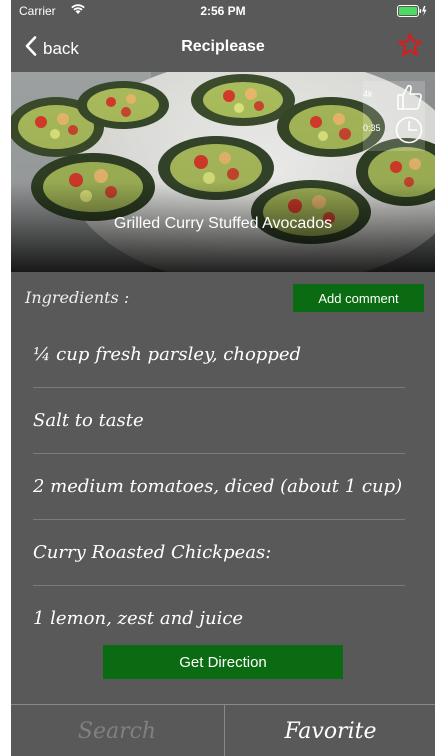 Image resolution: width=435 pixels, height=756 pixels. I want to click on navigation-bar: back Reciplease, so click(223, 47).